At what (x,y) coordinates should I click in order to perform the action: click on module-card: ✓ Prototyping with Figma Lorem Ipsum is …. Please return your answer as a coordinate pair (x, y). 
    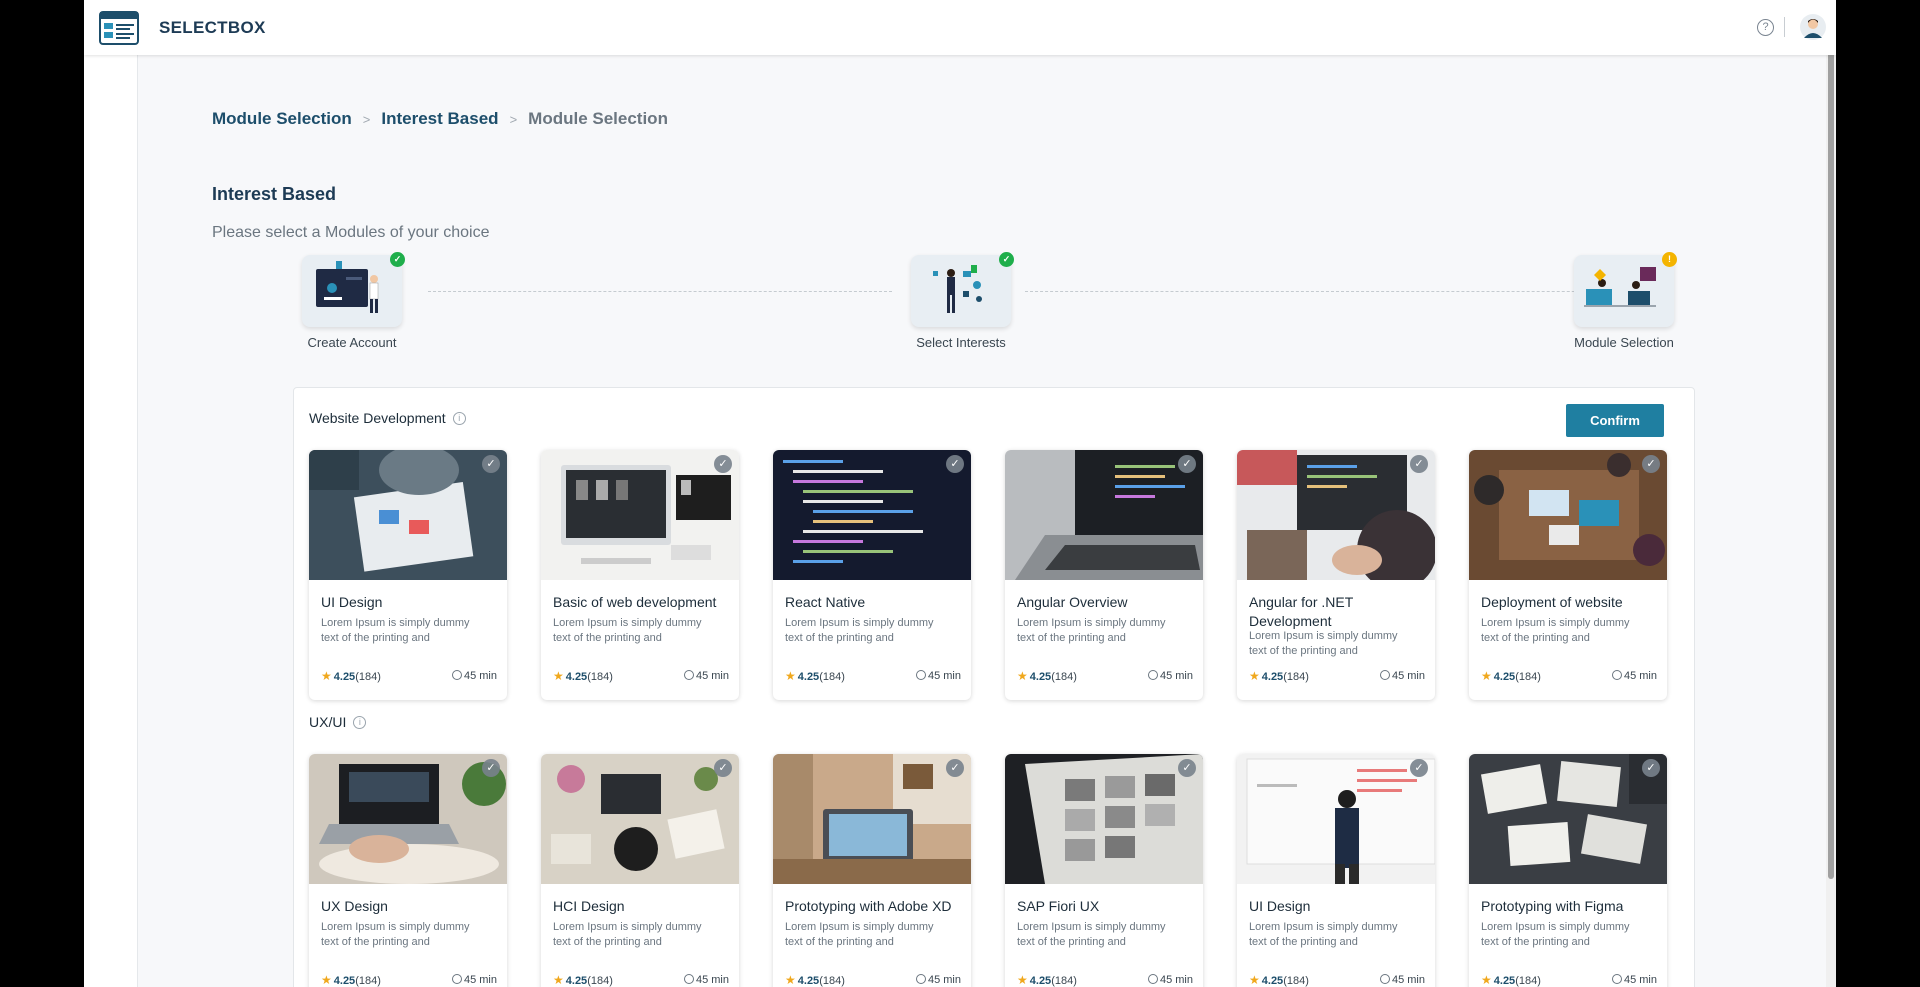
    Looking at the image, I should click on (1568, 870).